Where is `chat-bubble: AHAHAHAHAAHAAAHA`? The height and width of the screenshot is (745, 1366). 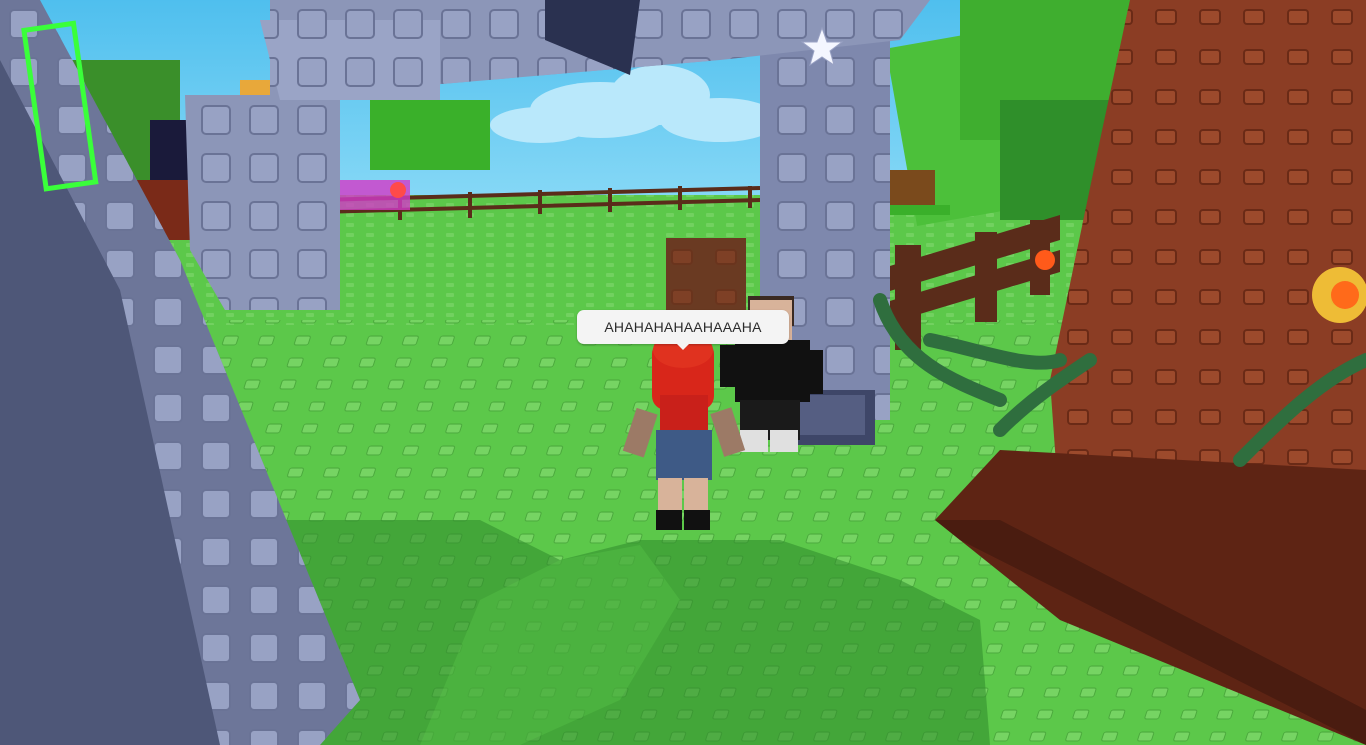
chat-bubble: AHAHAHAHAAHAAAHA is located at coordinates (683, 330).